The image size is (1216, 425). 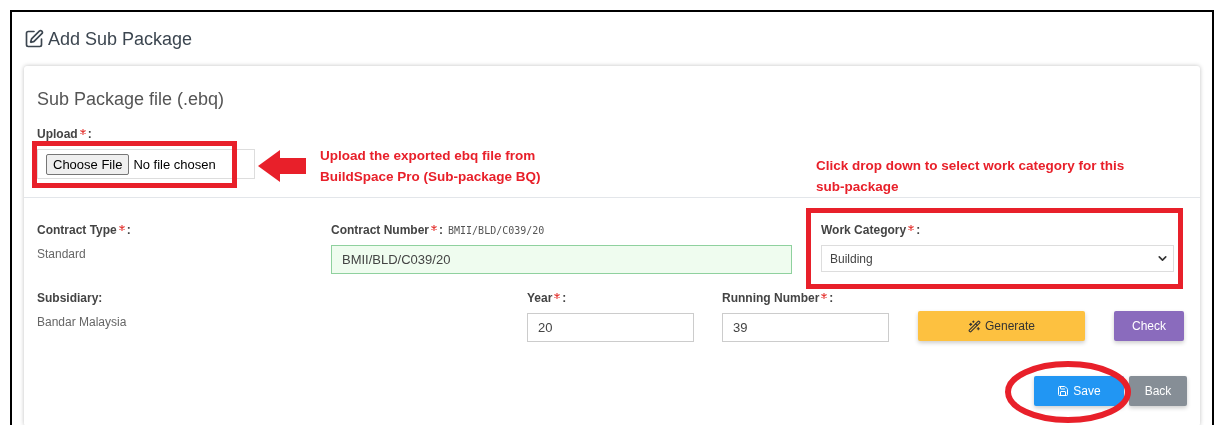 What do you see at coordinates (974, 326) in the screenshot?
I see `magic-wand-icon` at bounding box center [974, 326].